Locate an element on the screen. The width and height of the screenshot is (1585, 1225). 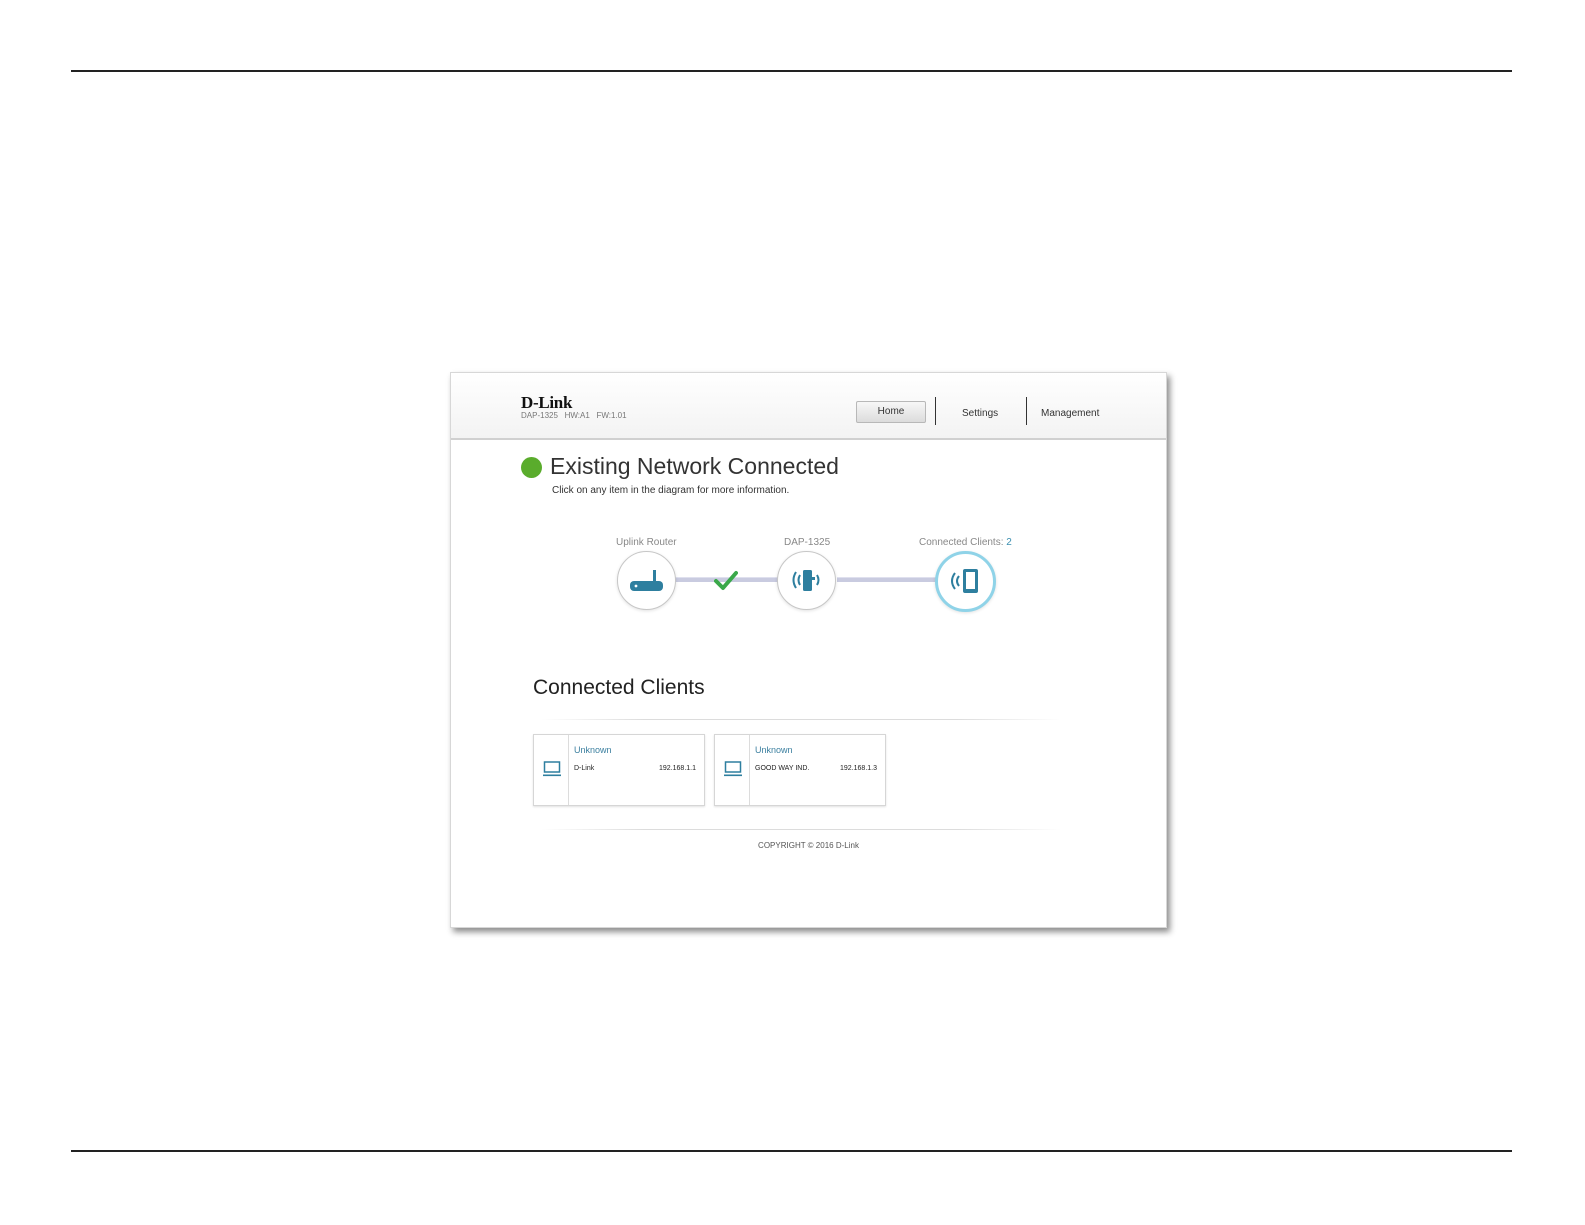
extender-node is located at coordinates (806, 580).